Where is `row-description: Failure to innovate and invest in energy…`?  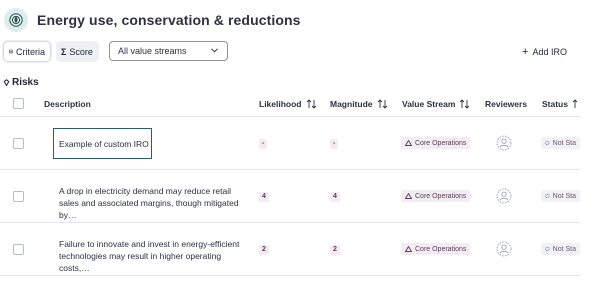
row-description: Failure to innovate and invest in energy… is located at coordinates (151, 256).